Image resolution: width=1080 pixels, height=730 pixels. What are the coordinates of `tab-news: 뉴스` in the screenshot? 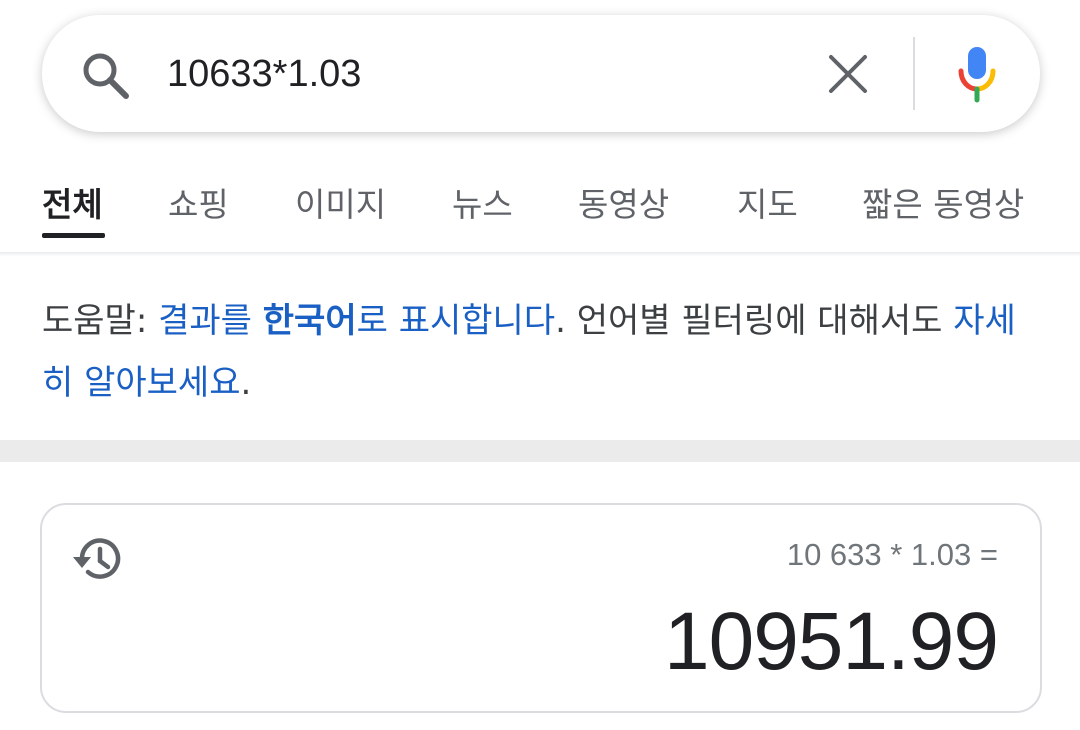 It's located at (482, 202).